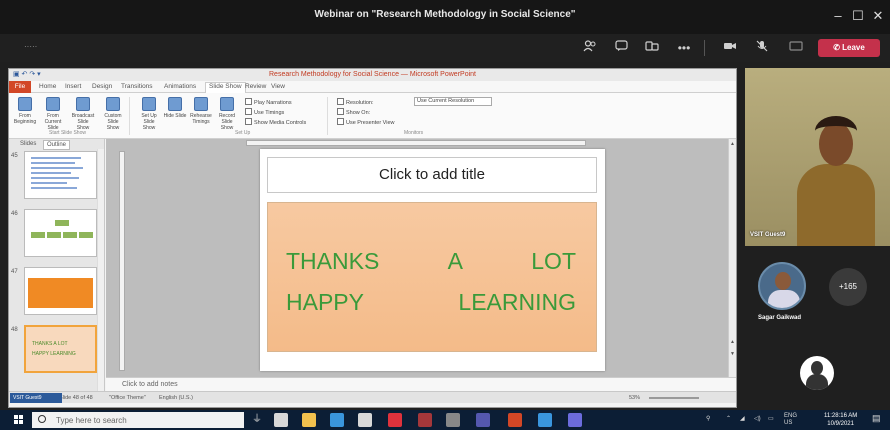 The image size is (890, 430). What do you see at coordinates (876, 418) in the screenshot?
I see `notification-icon: ▤` at bounding box center [876, 418].